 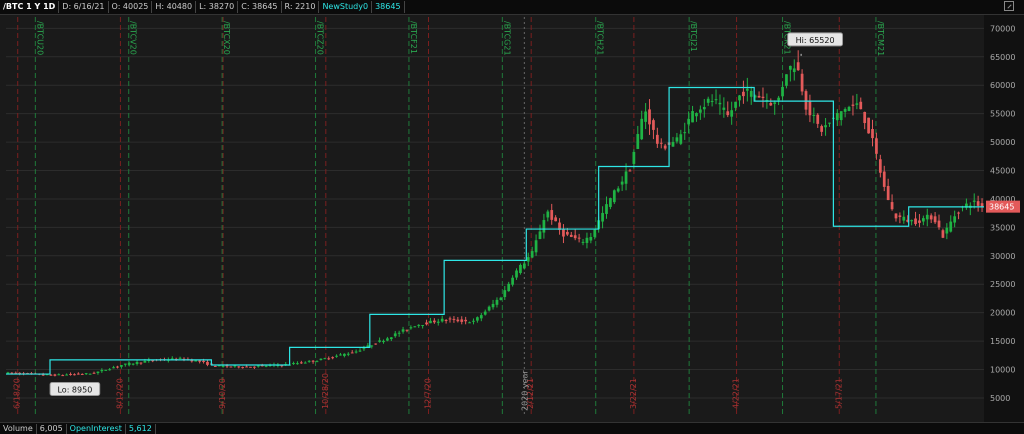 What do you see at coordinates (1002, 114) in the screenshot?
I see `y-tick-label: 55000` at bounding box center [1002, 114].